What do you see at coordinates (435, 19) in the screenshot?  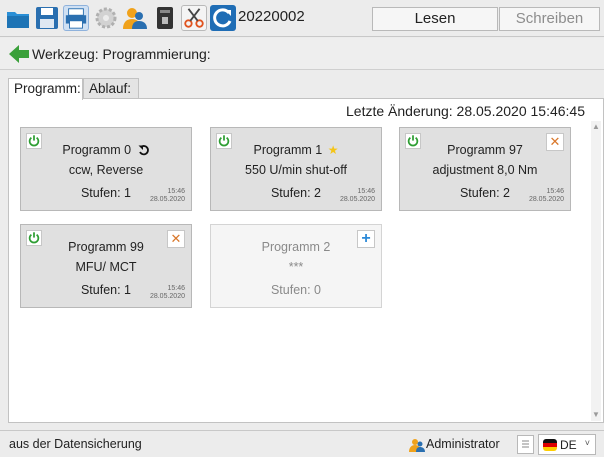 I see `read-button: Lesen` at bounding box center [435, 19].